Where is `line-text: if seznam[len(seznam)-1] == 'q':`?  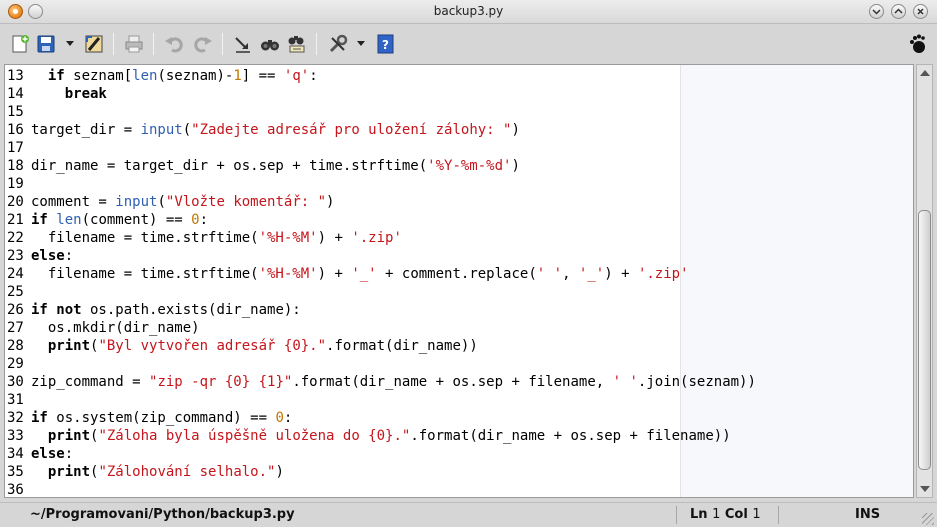 line-text: if seznam[len(seznam)-1] == 'q': is located at coordinates (174, 76).